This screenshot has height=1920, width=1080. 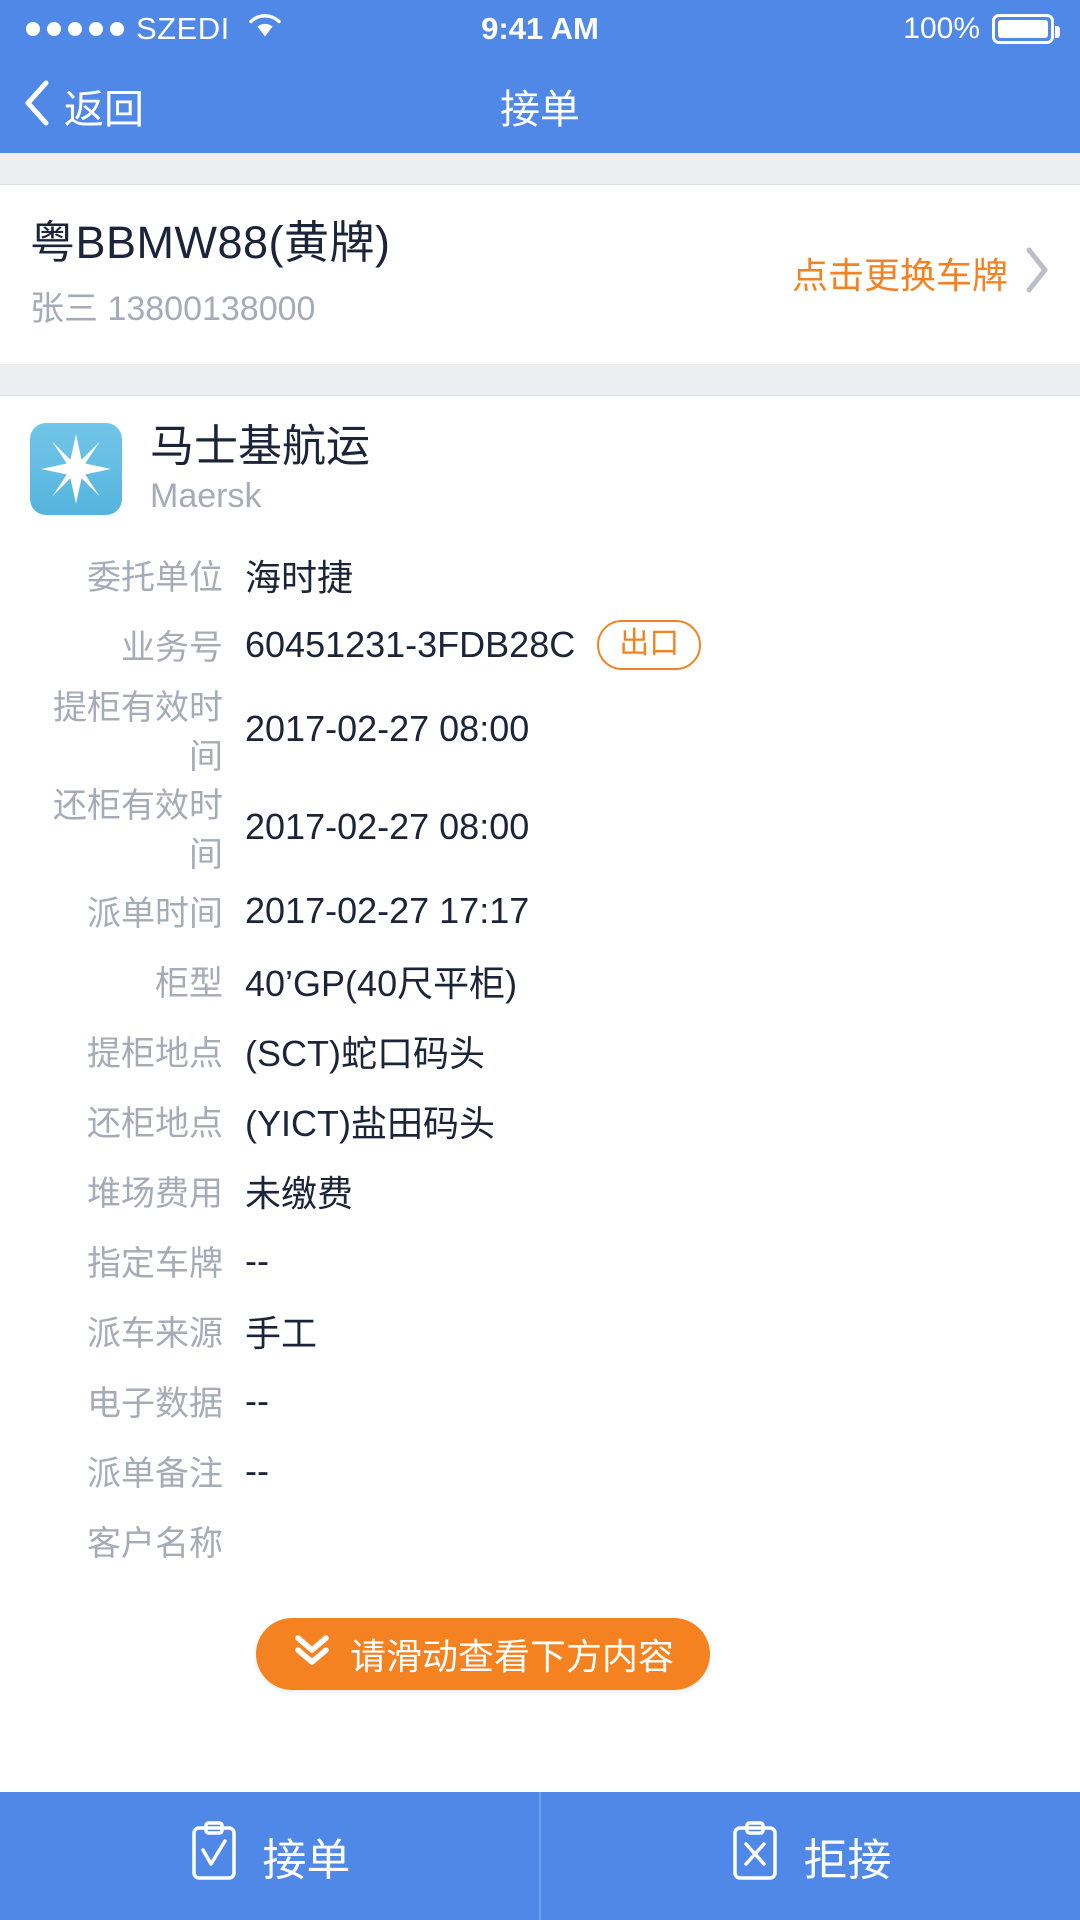 I want to click on reject-order-label: 拒接, so click(x=847, y=1860).